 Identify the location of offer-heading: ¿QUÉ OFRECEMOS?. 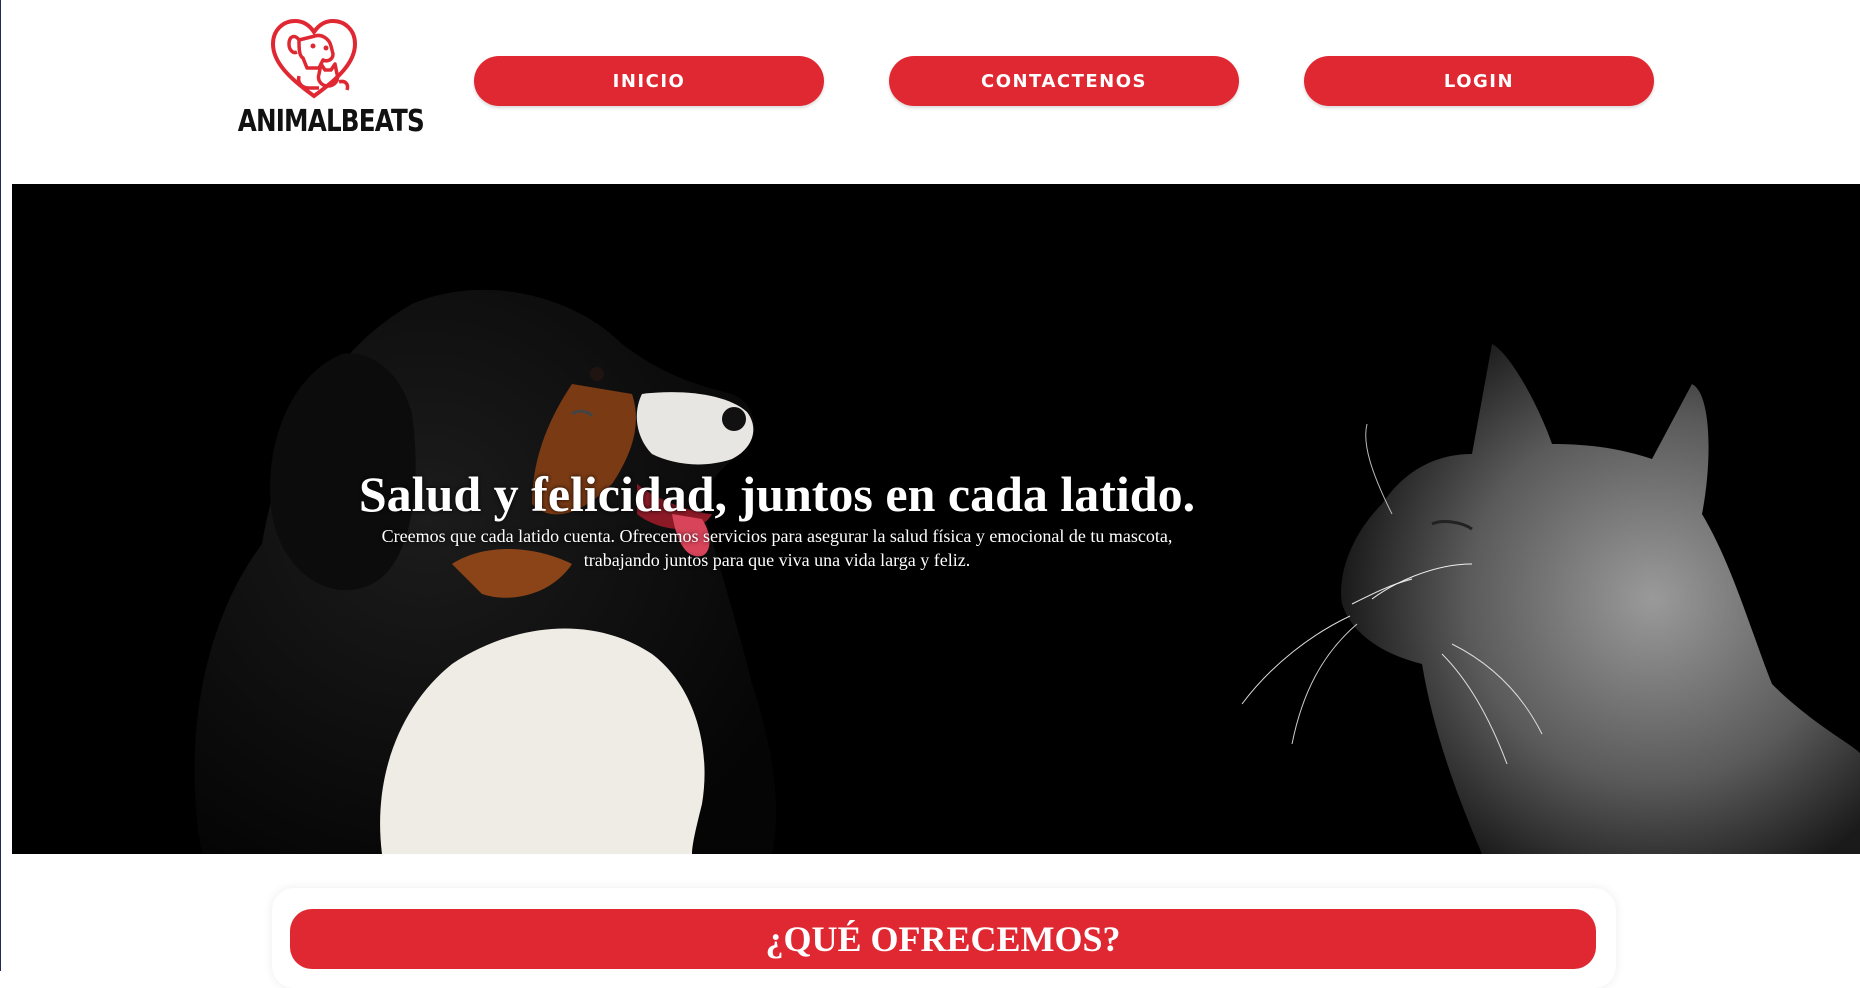
(943, 939).